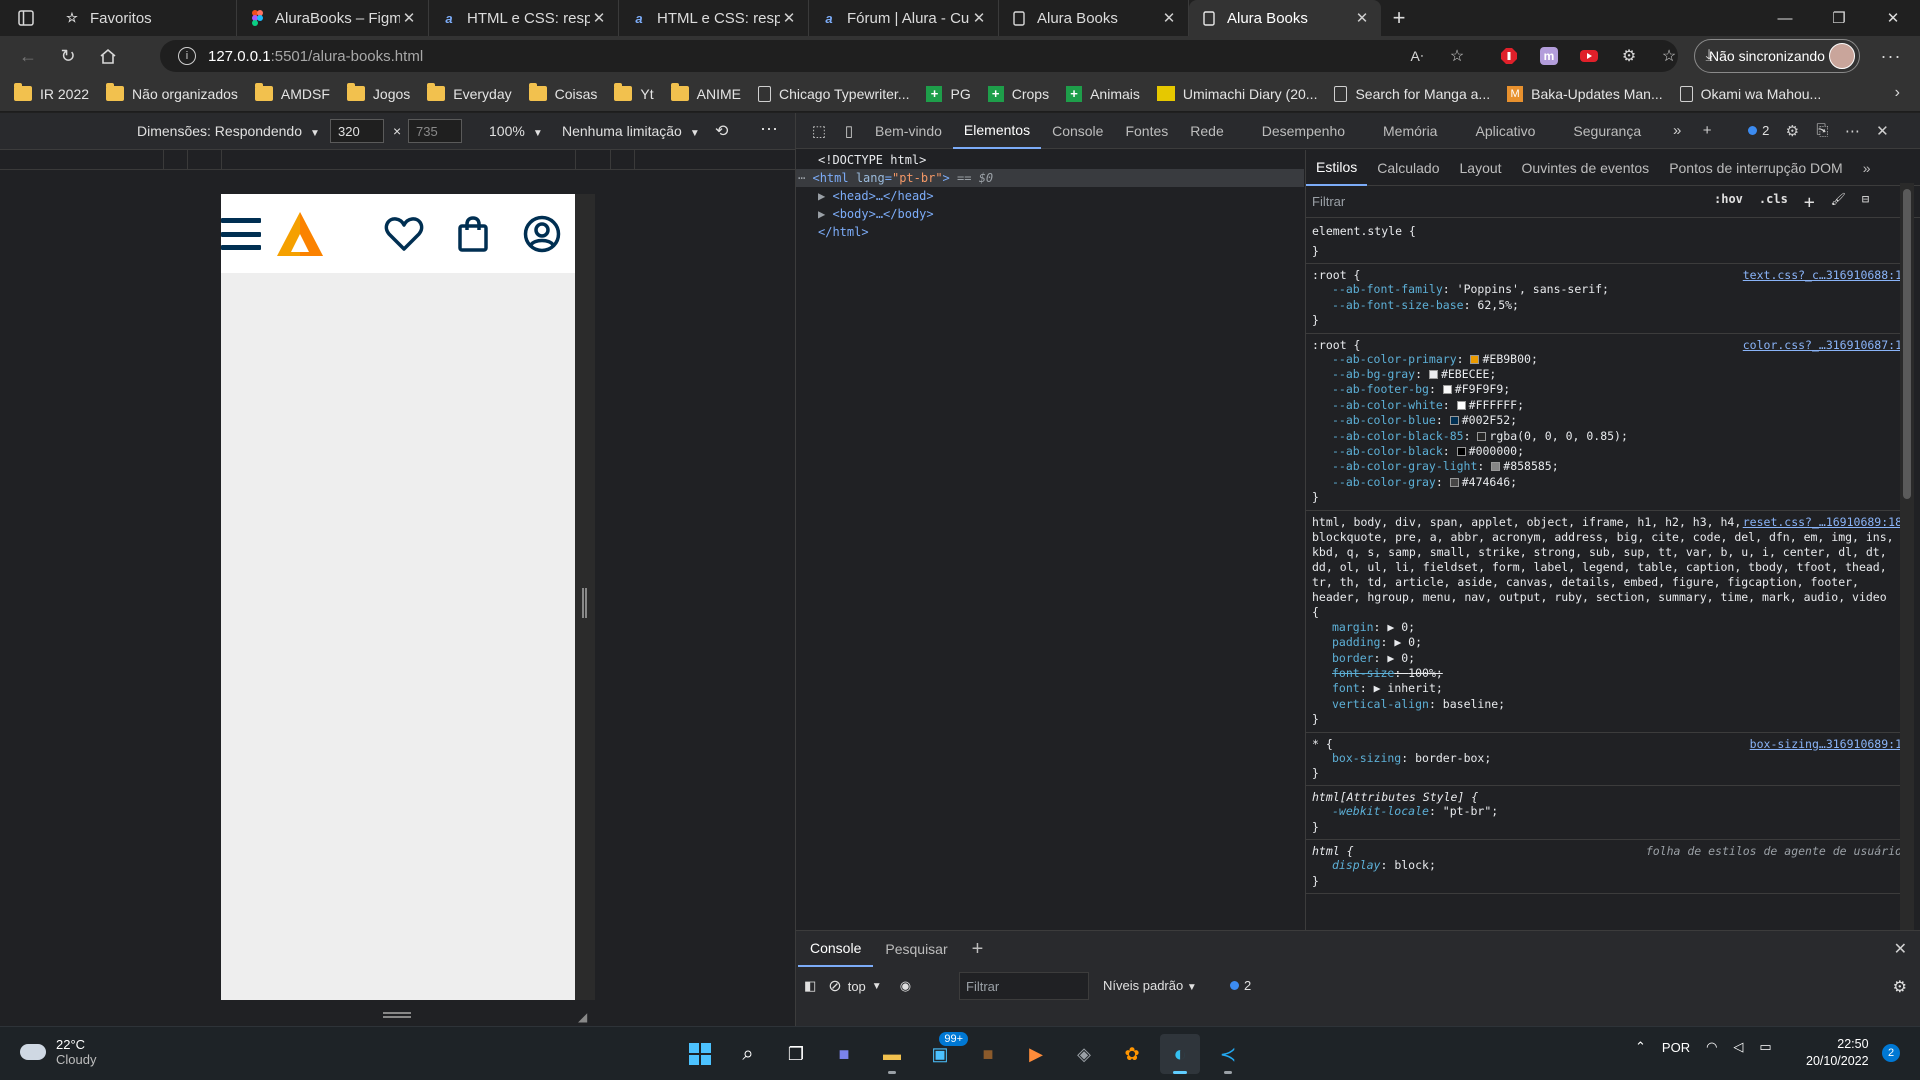 Image resolution: width=1920 pixels, height=1080 pixels. What do you see at coordinates (469, 92) in the screenshot?
I see `bookmark-folder: Everyday` at bounding box center [469, 92].